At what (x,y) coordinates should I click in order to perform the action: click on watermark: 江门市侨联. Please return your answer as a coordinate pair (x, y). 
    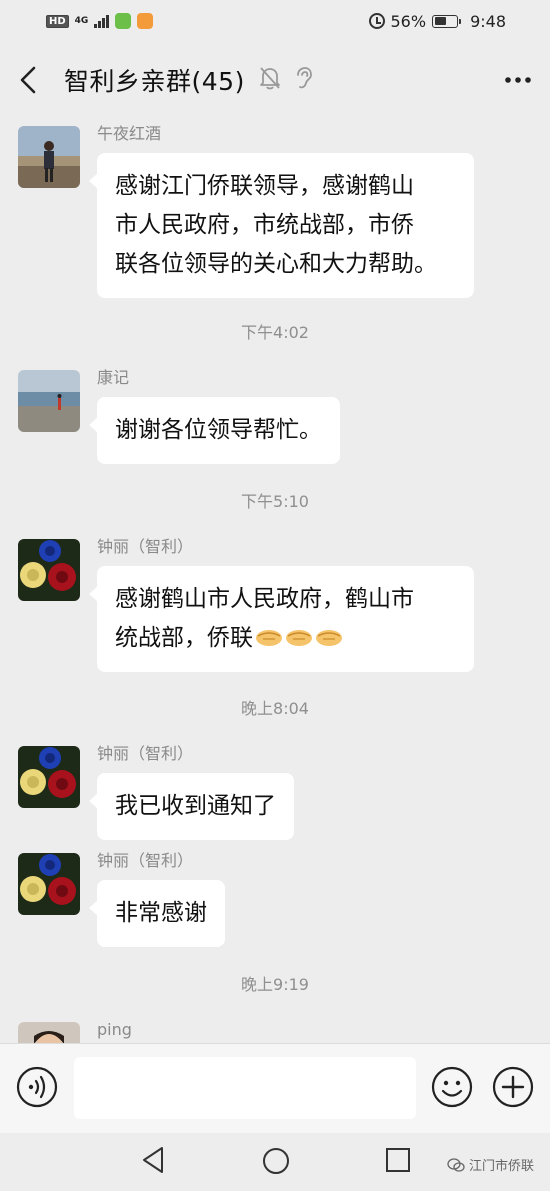
    Looking at the image, I should click on (490, 1164).